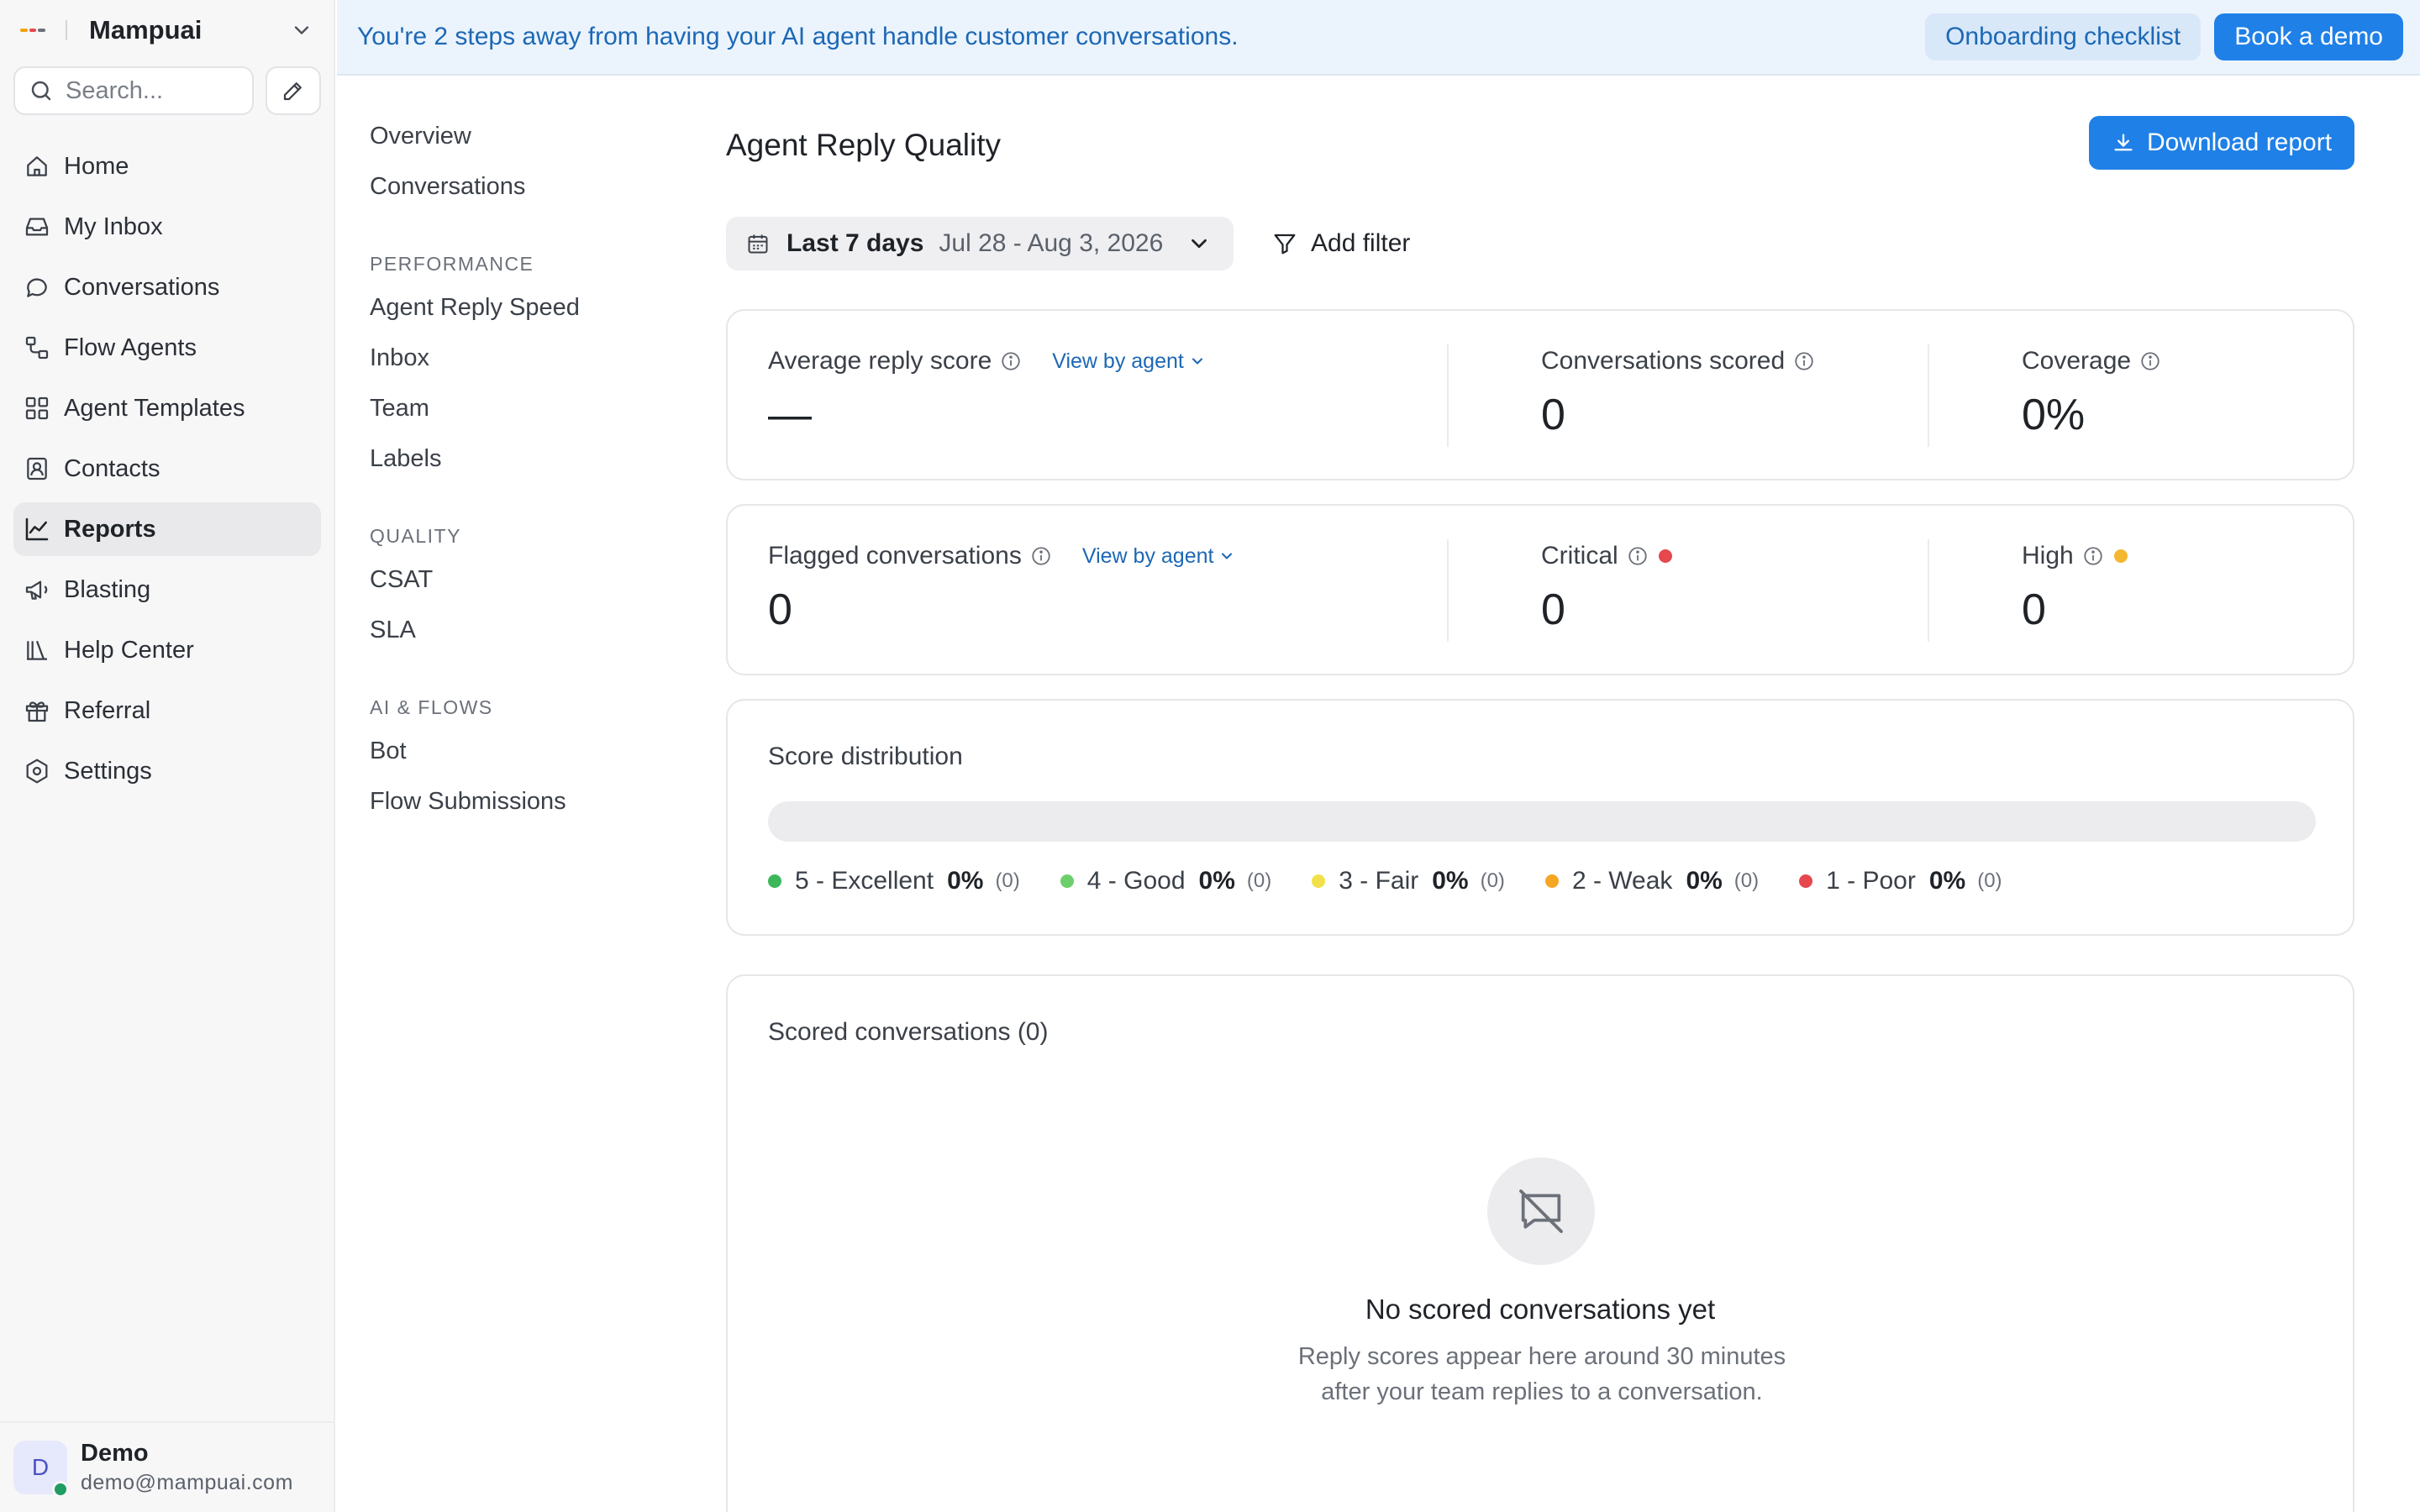  What do you see at coordinates (107, 710) in the screenshot?
I see `sidebar-item-label: Referral` at bounding box center [107, 710].